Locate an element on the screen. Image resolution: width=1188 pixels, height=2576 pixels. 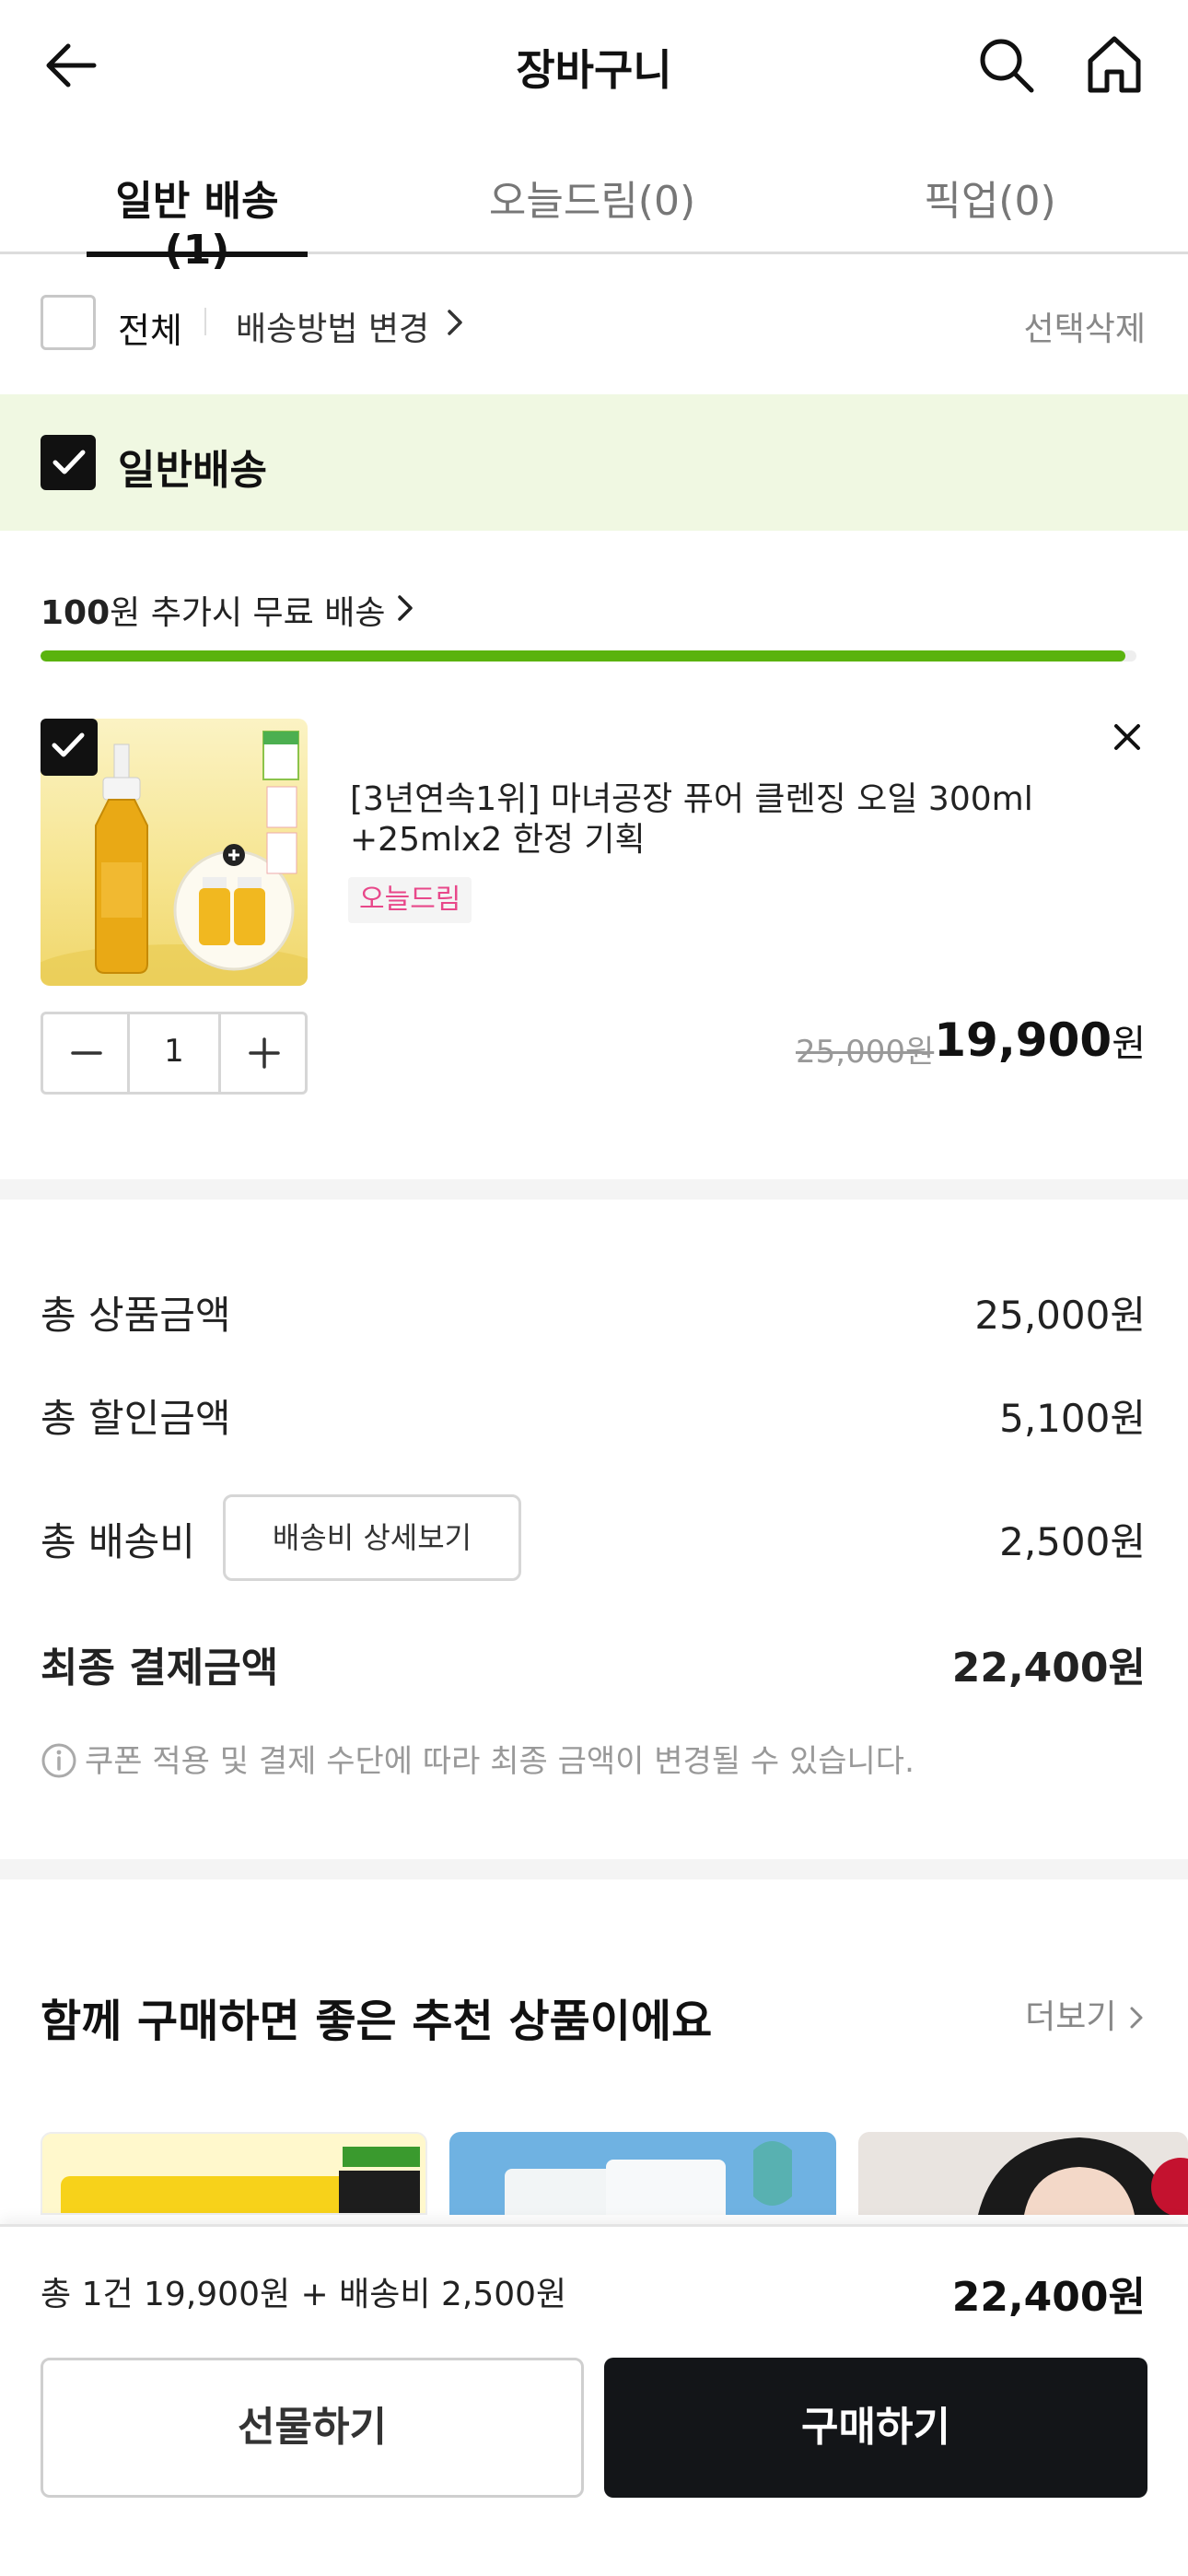
total-shipping-row: 총 배송비 2,500원 is located at coordinates (593, 1539).